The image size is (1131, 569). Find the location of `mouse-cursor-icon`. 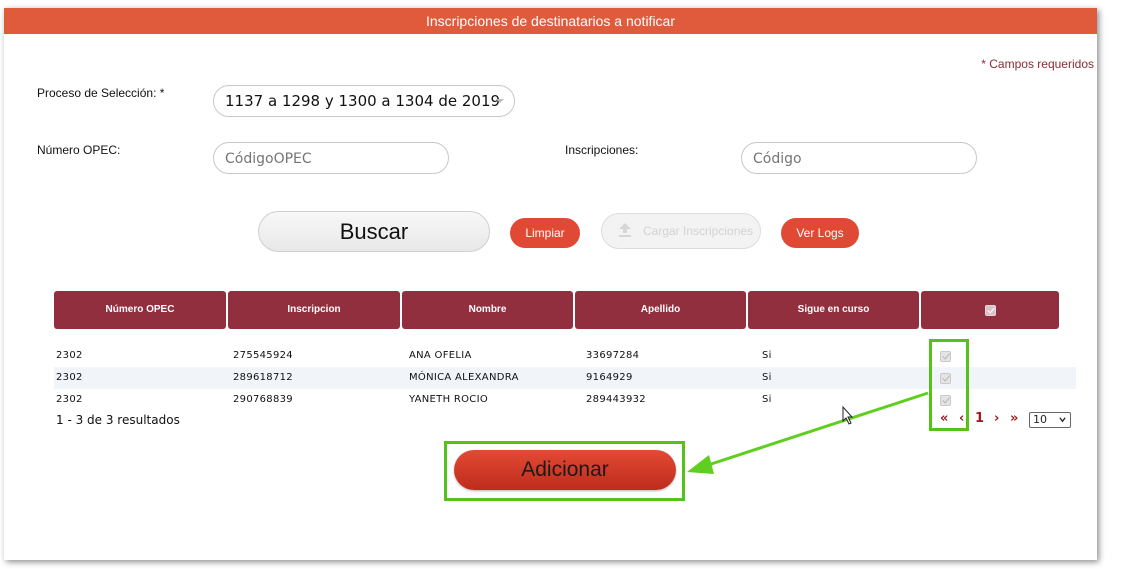

mouse-cursor-icon is located at coordinates (848, 415).